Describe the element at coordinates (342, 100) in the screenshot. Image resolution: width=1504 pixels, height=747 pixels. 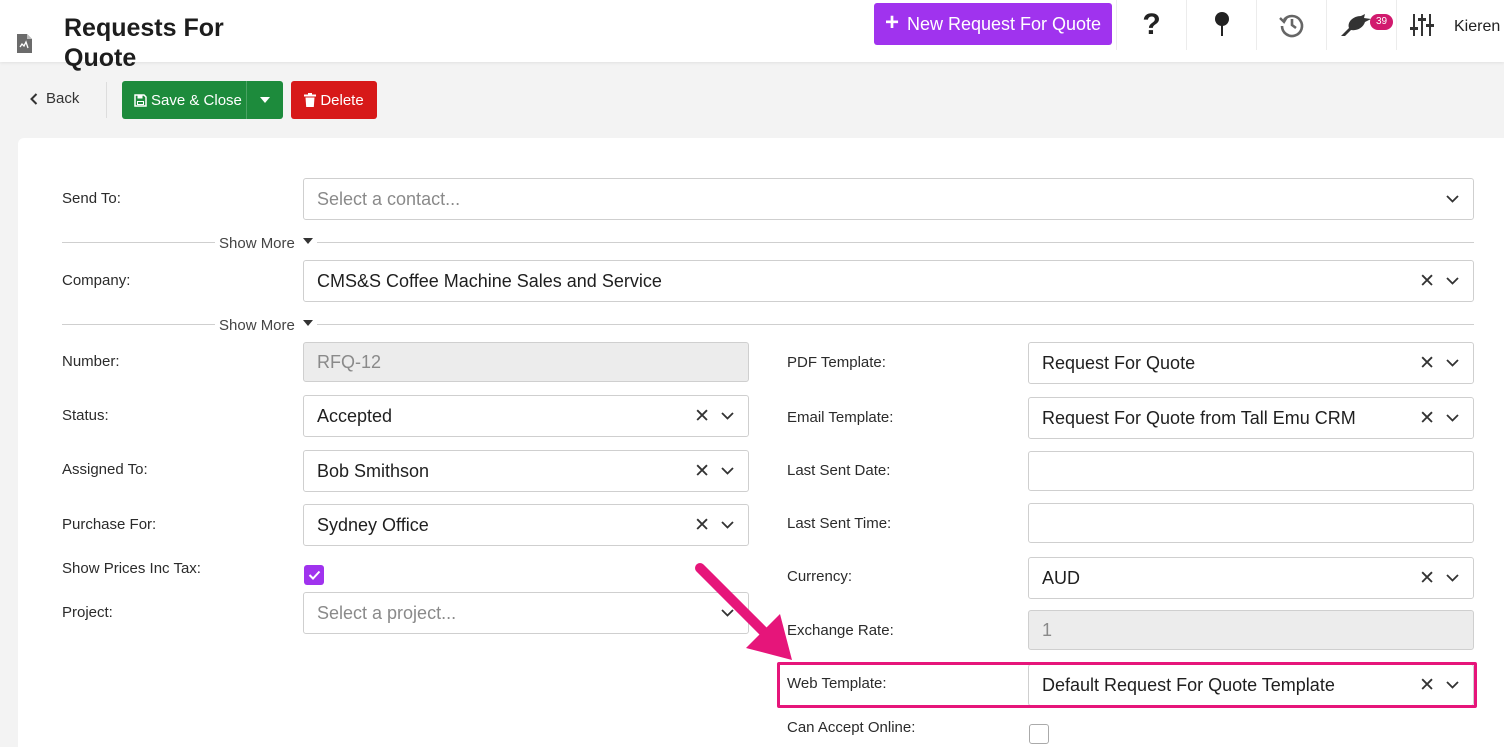
I see `delete-label: Delete` at that location.